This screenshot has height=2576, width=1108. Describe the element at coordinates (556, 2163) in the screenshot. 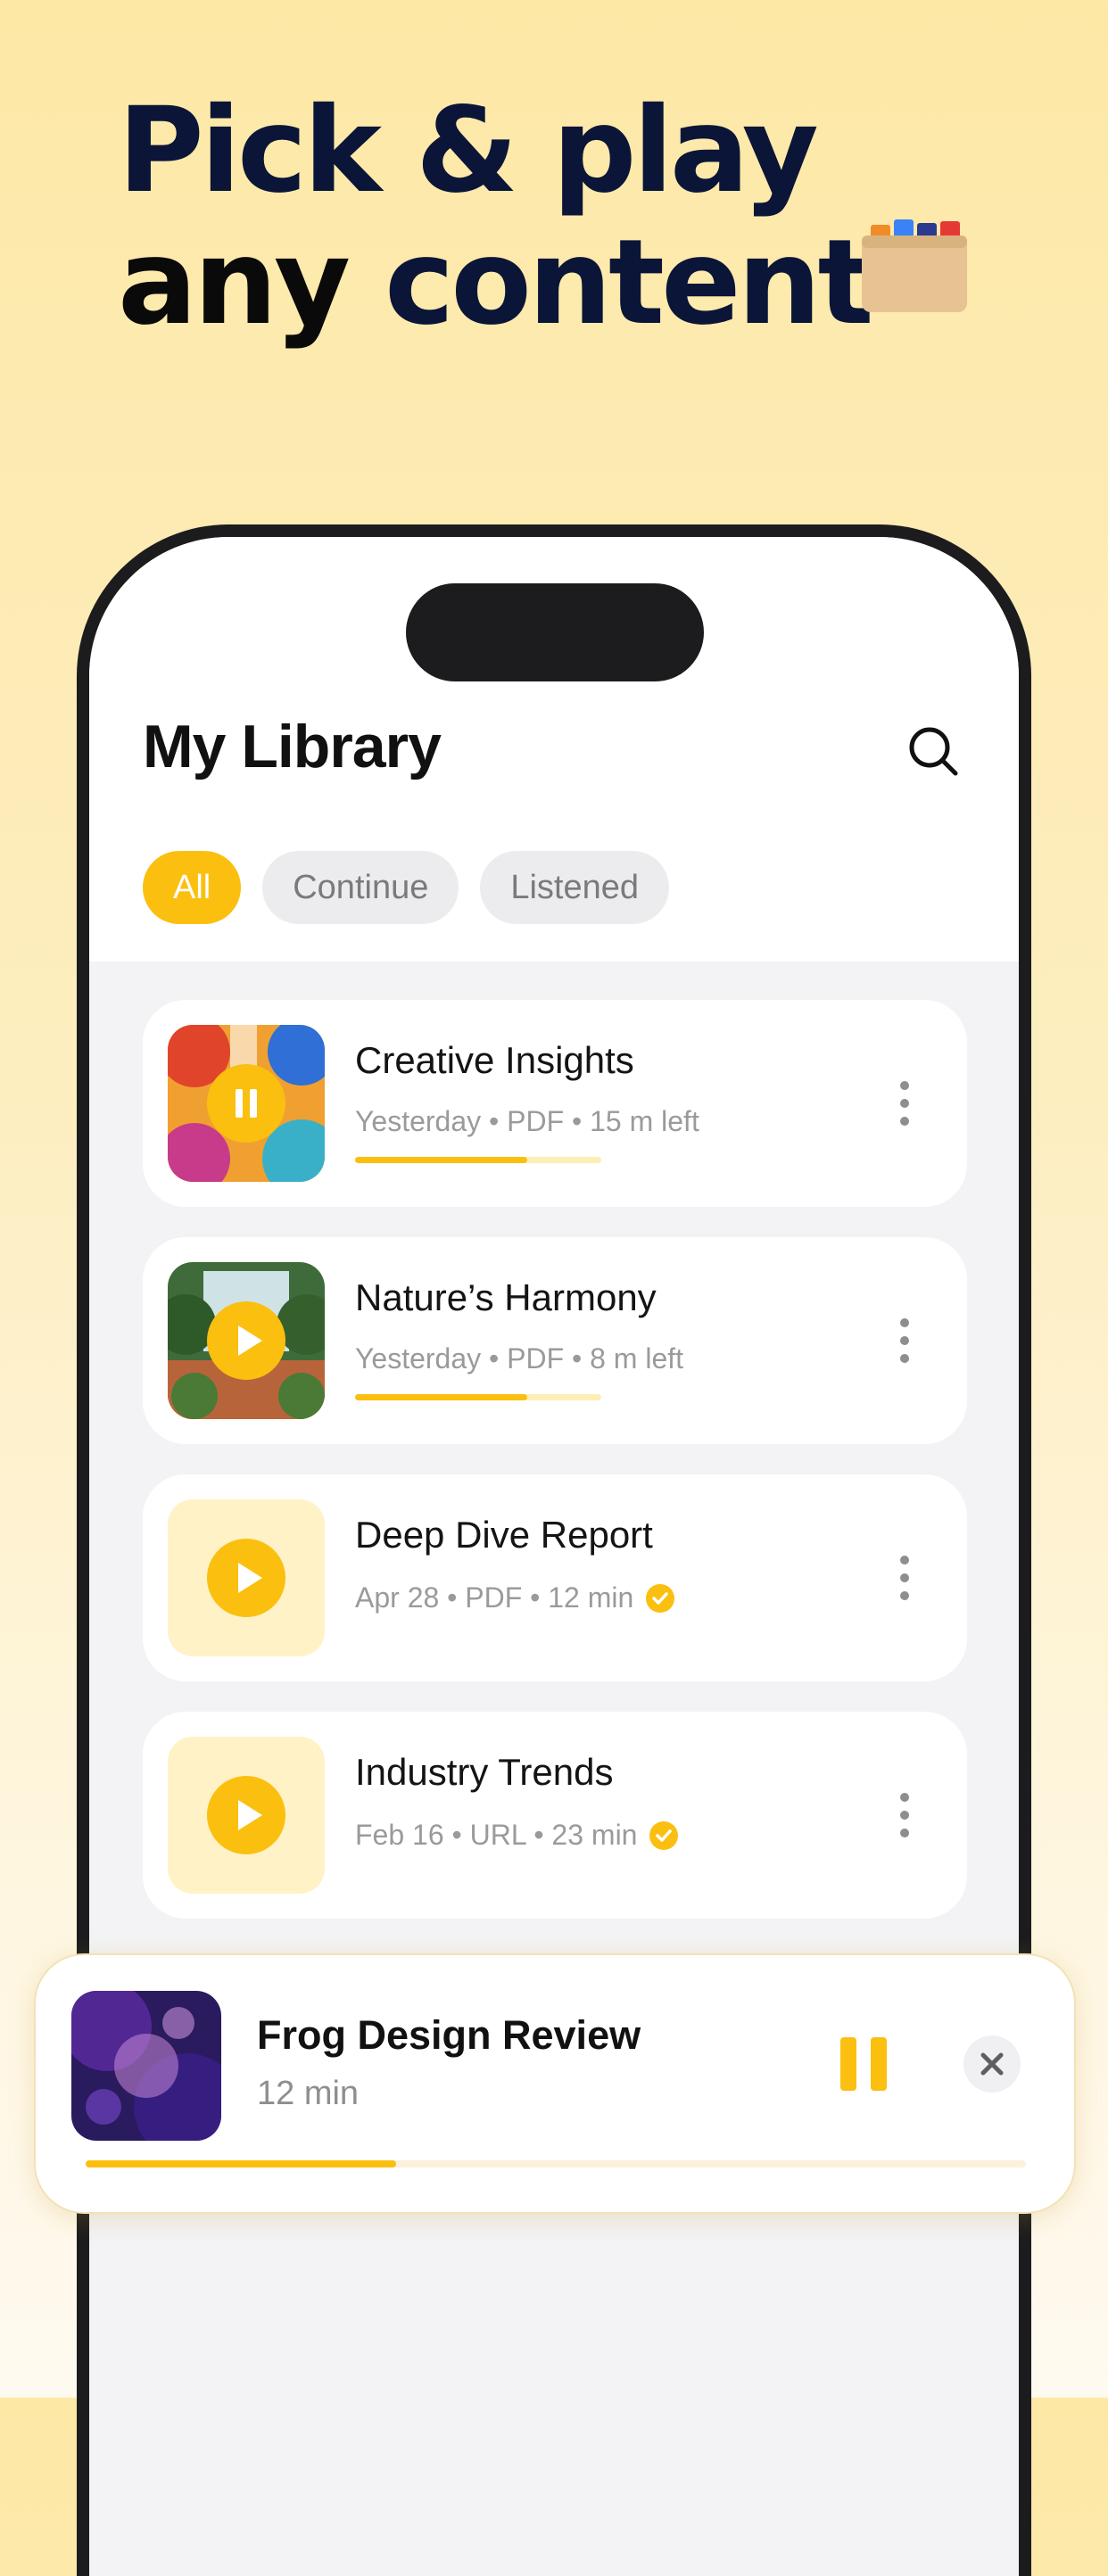

I see `player-progress-bar` at that location.